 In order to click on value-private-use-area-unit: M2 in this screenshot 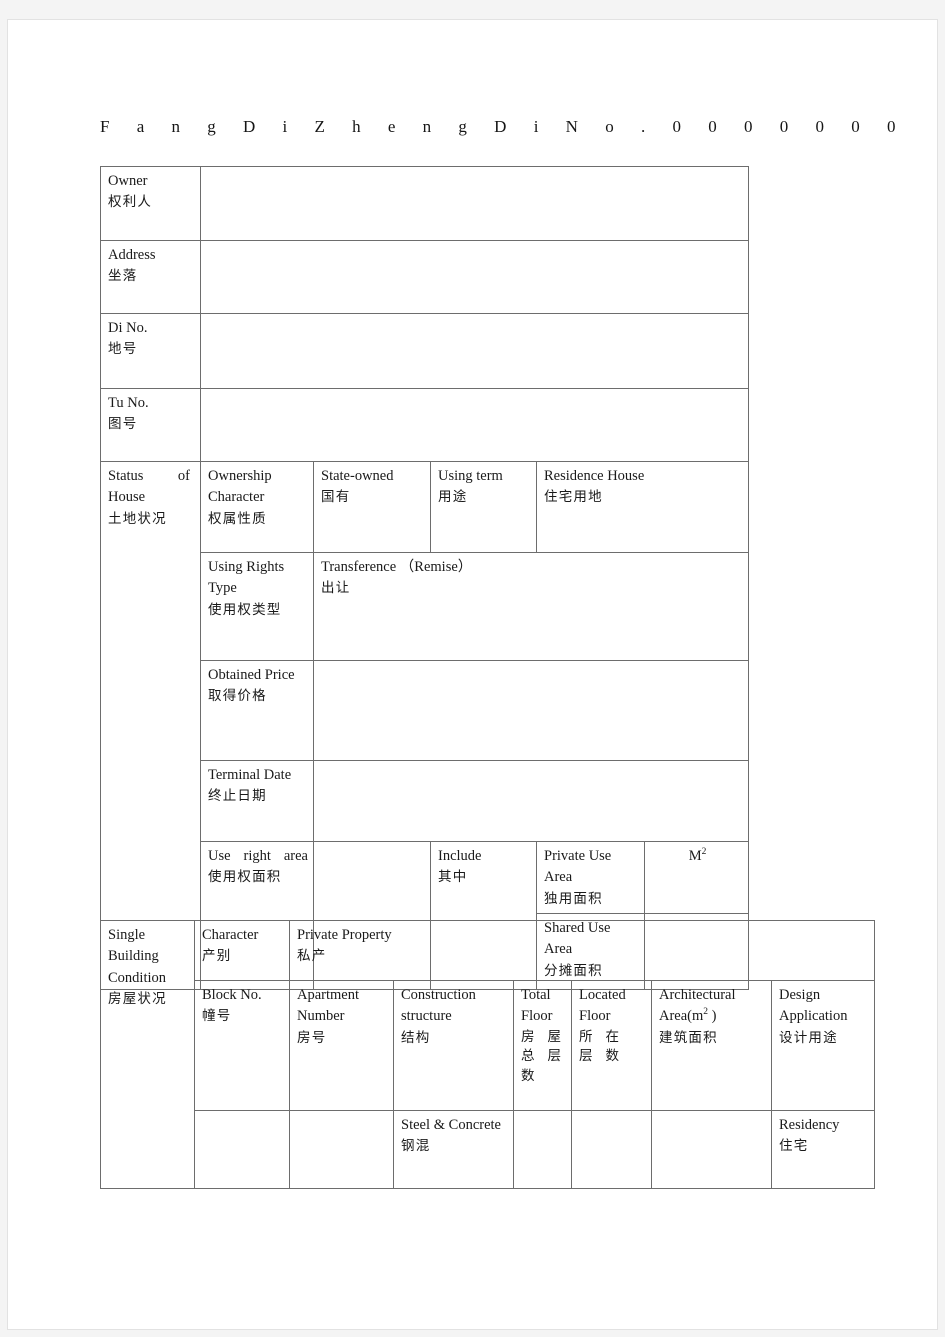, I will do `click(697, 855)`.